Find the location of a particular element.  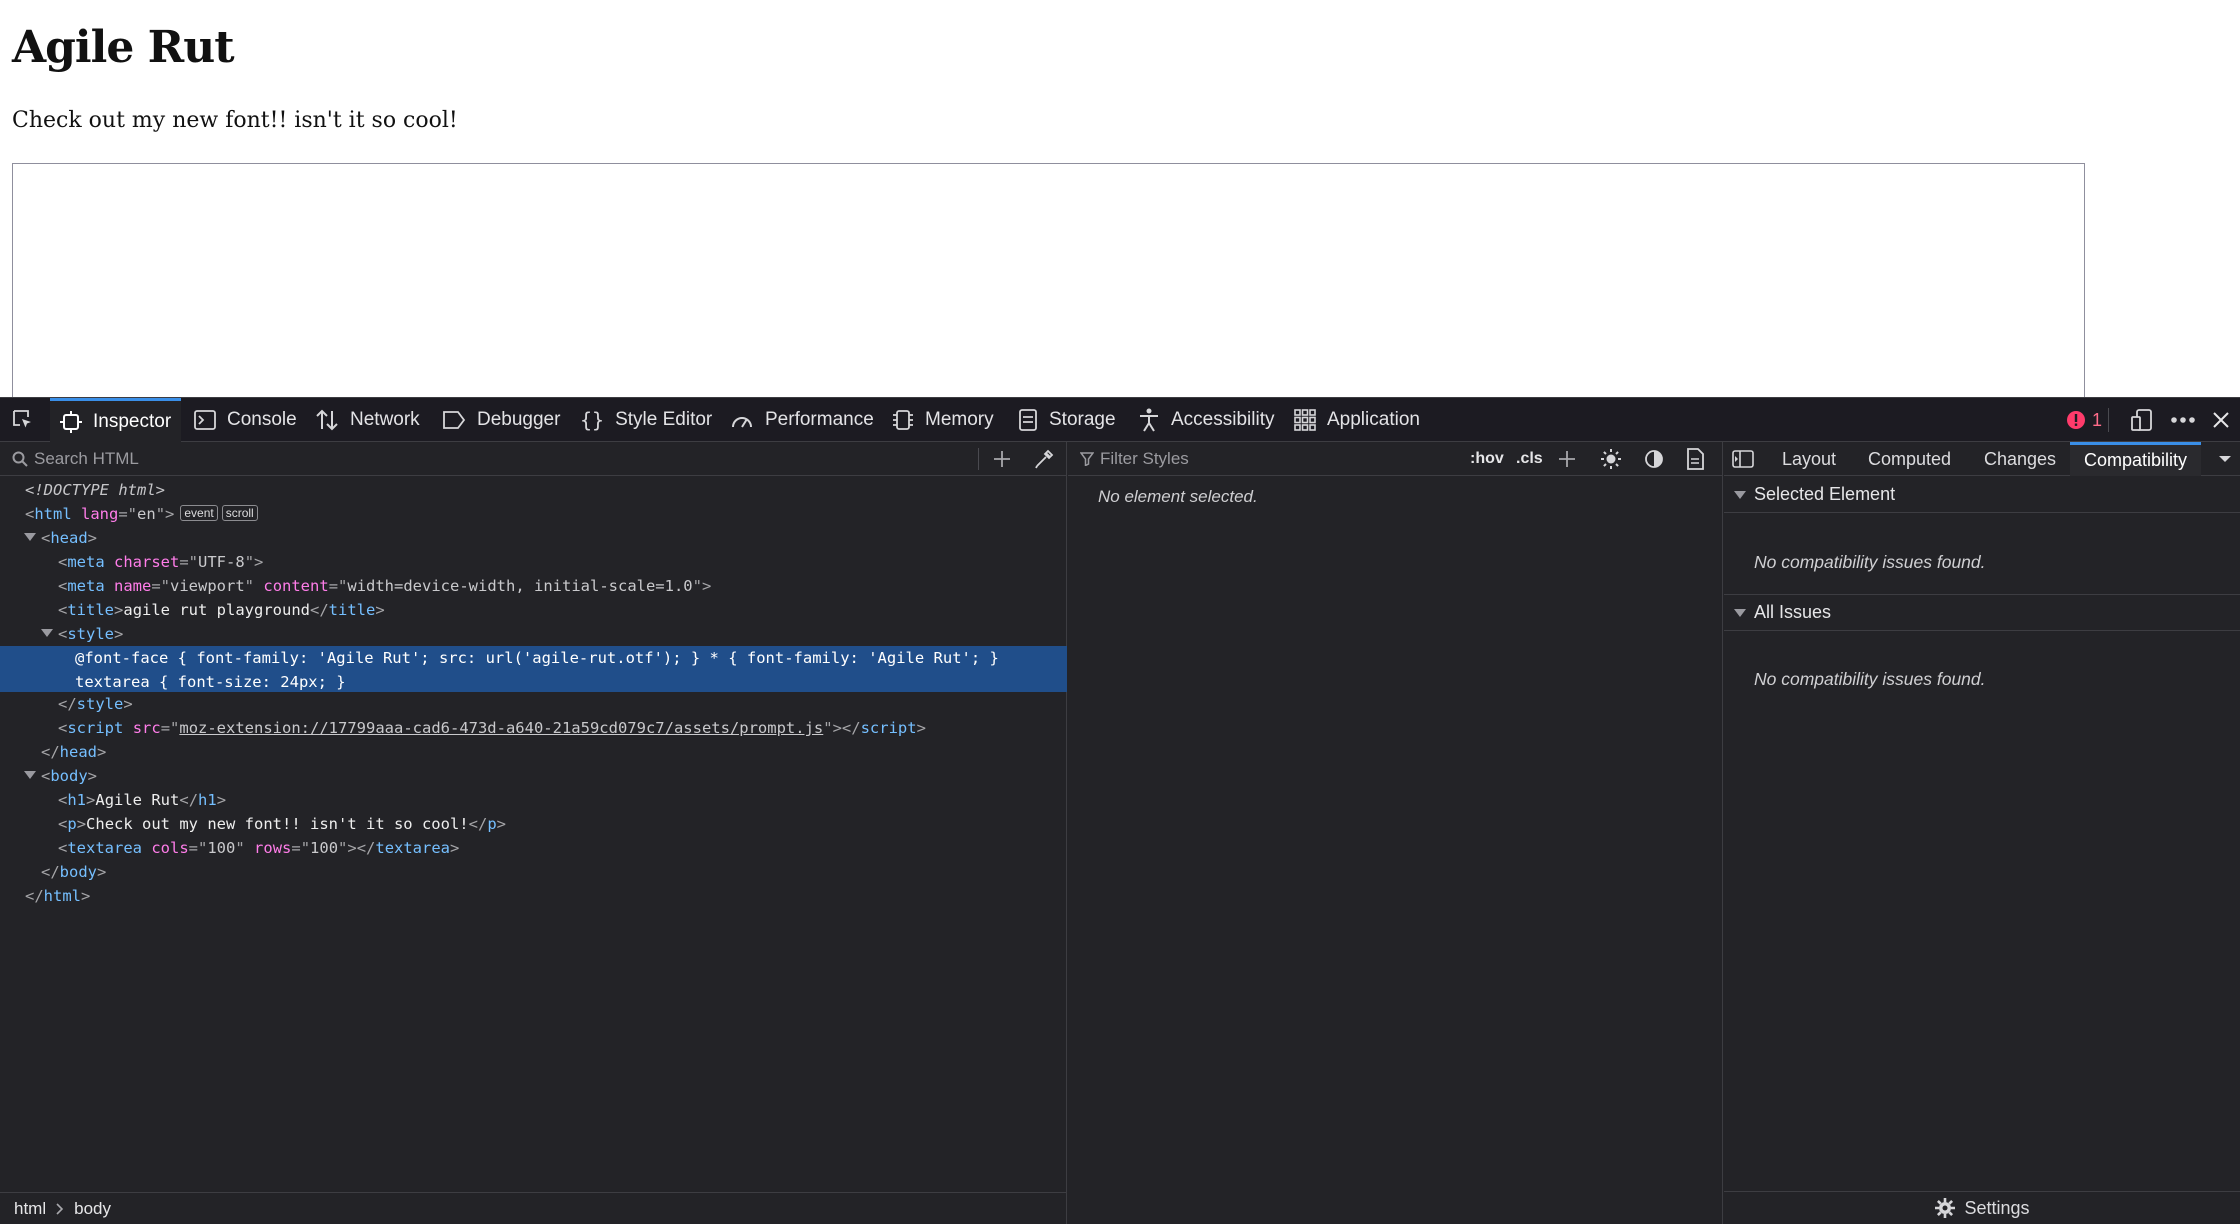

eyedropper-icon is located at coordinates (1044, 459).